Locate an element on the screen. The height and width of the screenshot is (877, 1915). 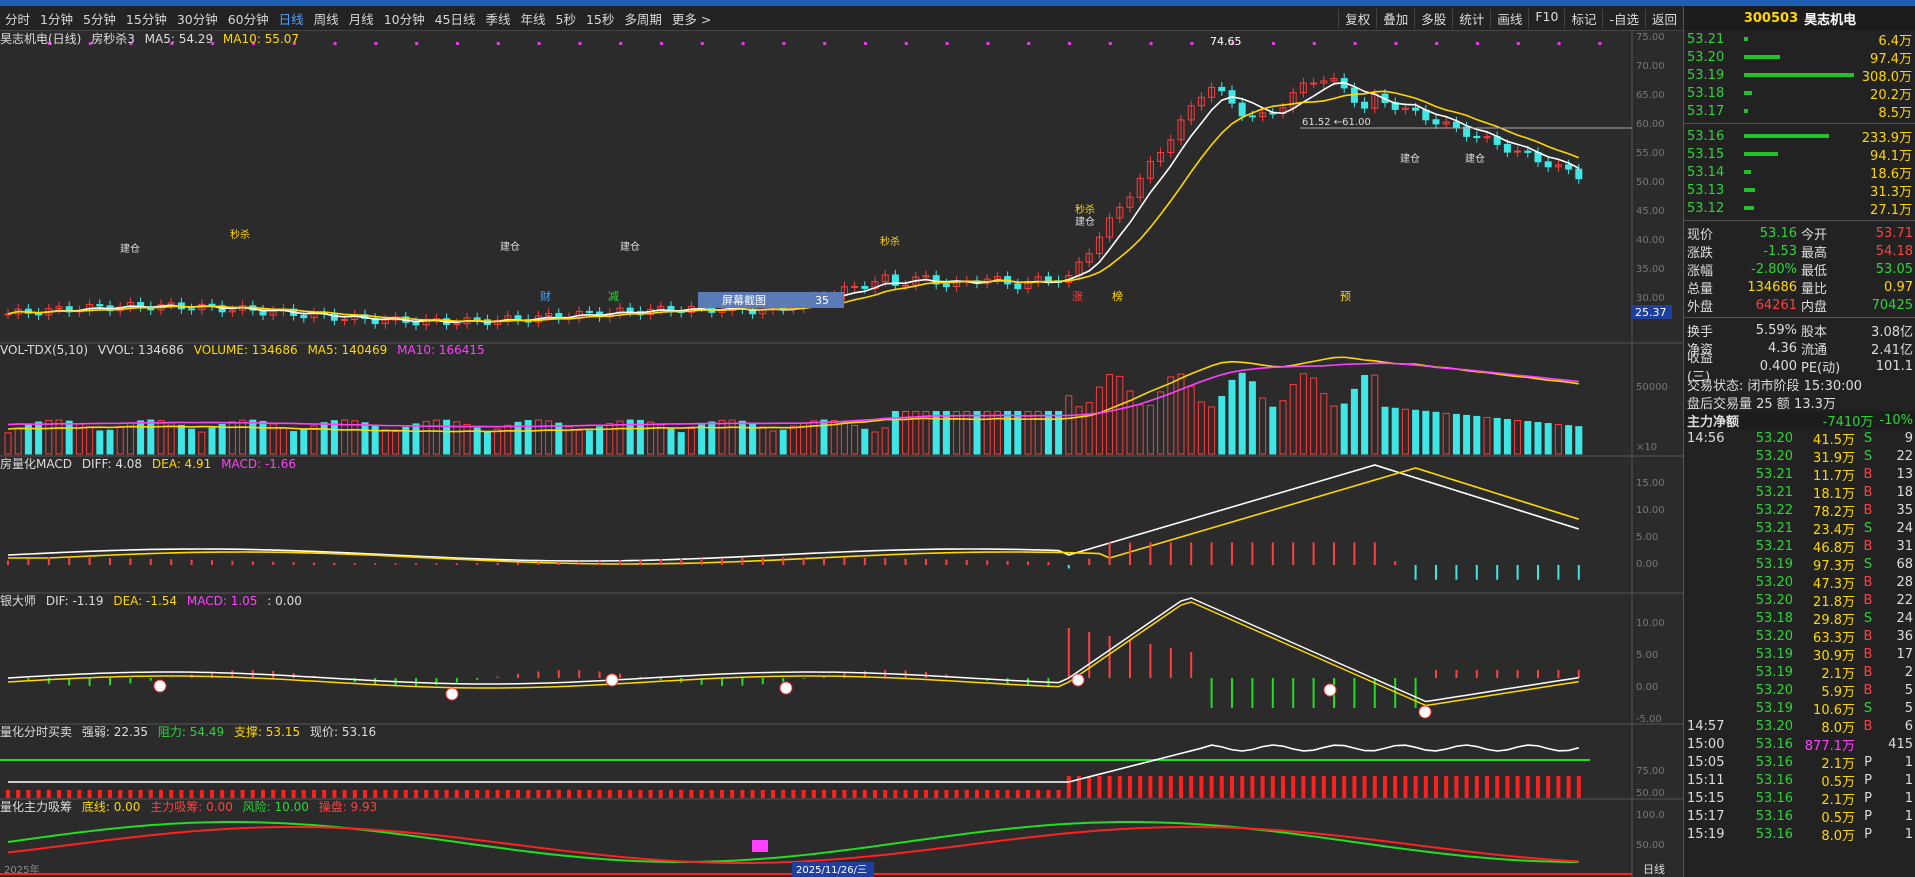
tab-period-15: 多周期 is located at coordinates (643, 18).